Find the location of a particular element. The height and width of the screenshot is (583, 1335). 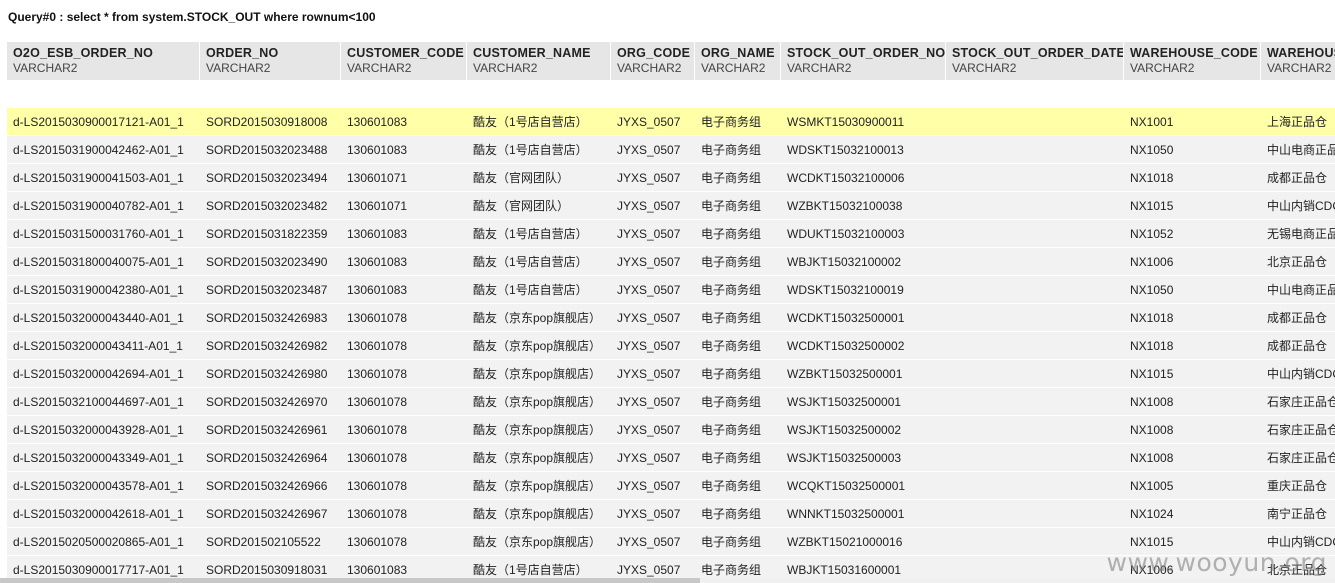

column-header: CUSTOMER_CODE VARCHAR2 is located at coordinates (404, 61).